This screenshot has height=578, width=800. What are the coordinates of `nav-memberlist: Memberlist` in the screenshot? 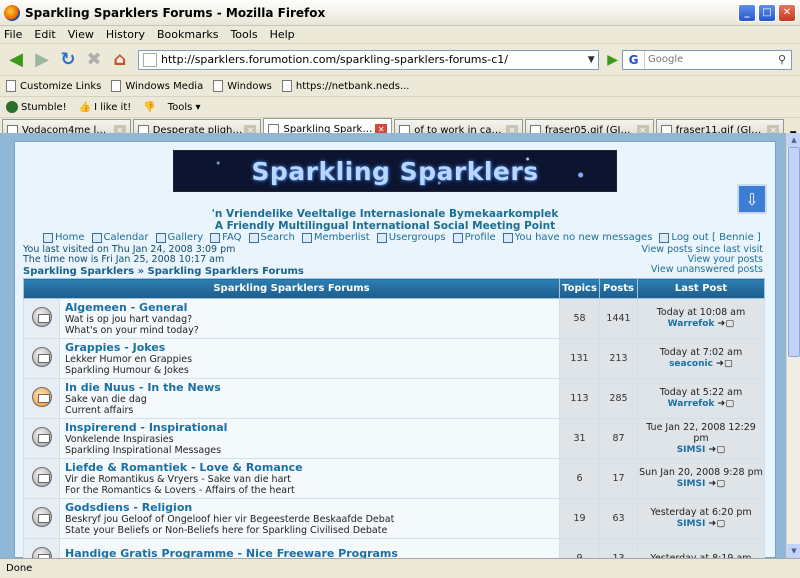 It's located at (335, 237).